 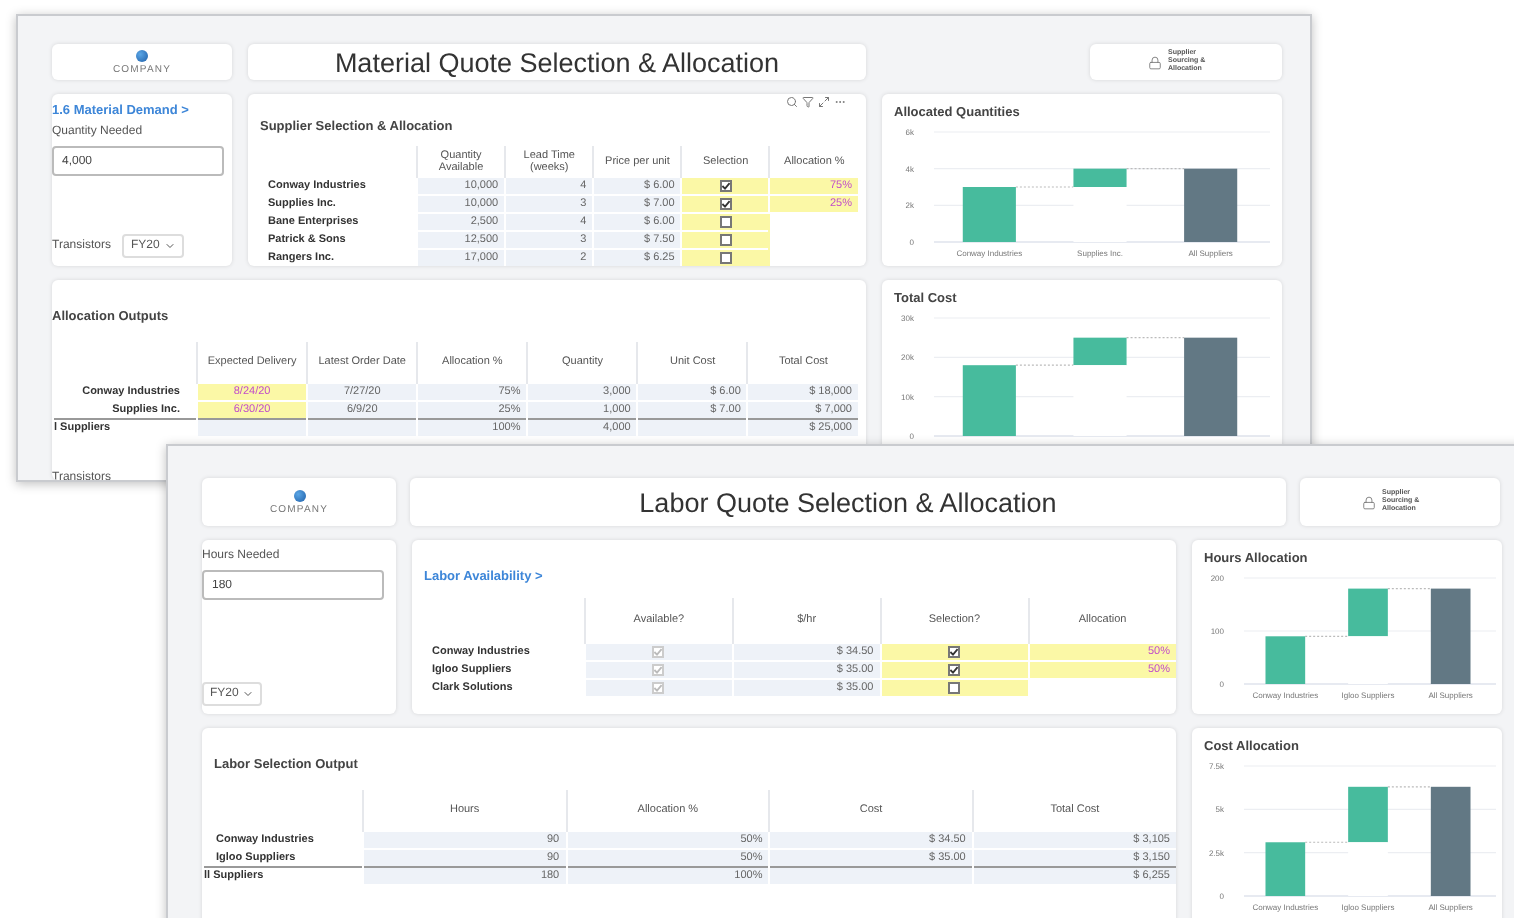 What do you see at coordinates (792, 102) in the screenshot?
I see `search-icon` at bounding box center [792, 102].